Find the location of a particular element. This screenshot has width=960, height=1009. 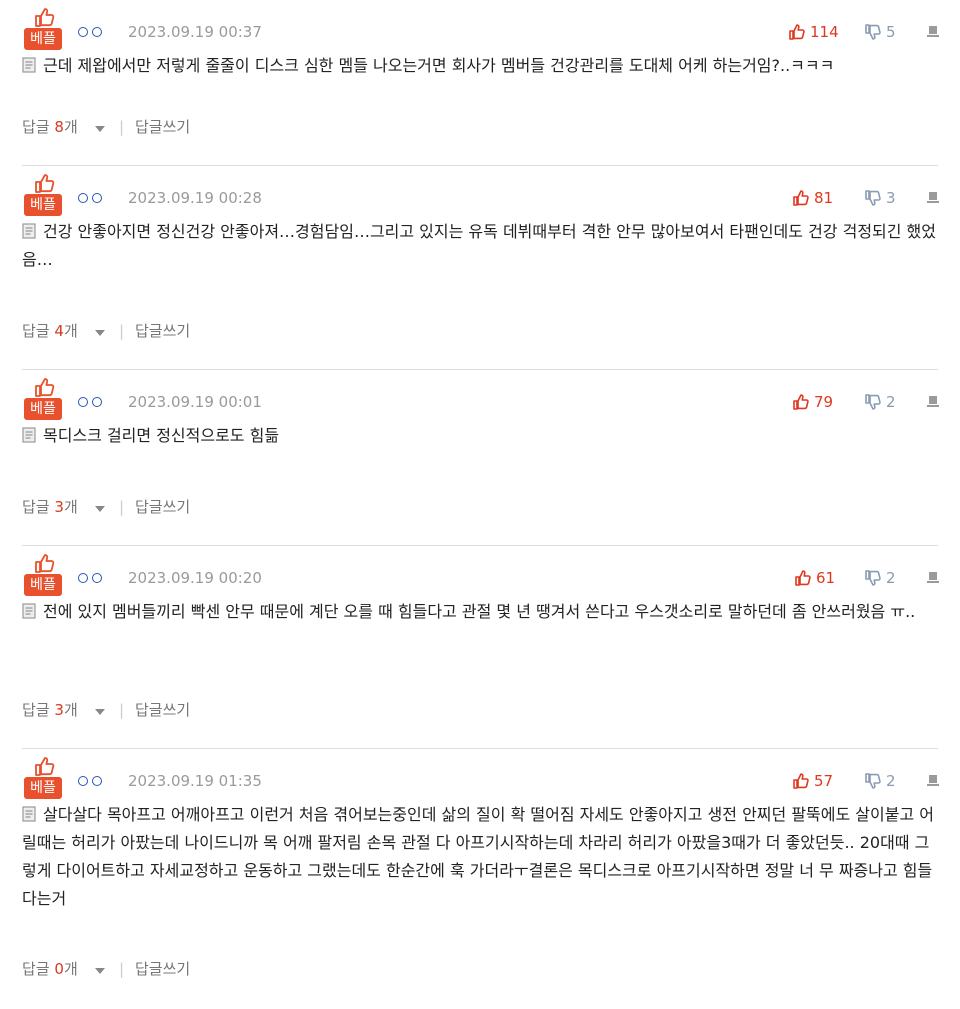

reply-count: 8 is located at coordinates (59, 127).